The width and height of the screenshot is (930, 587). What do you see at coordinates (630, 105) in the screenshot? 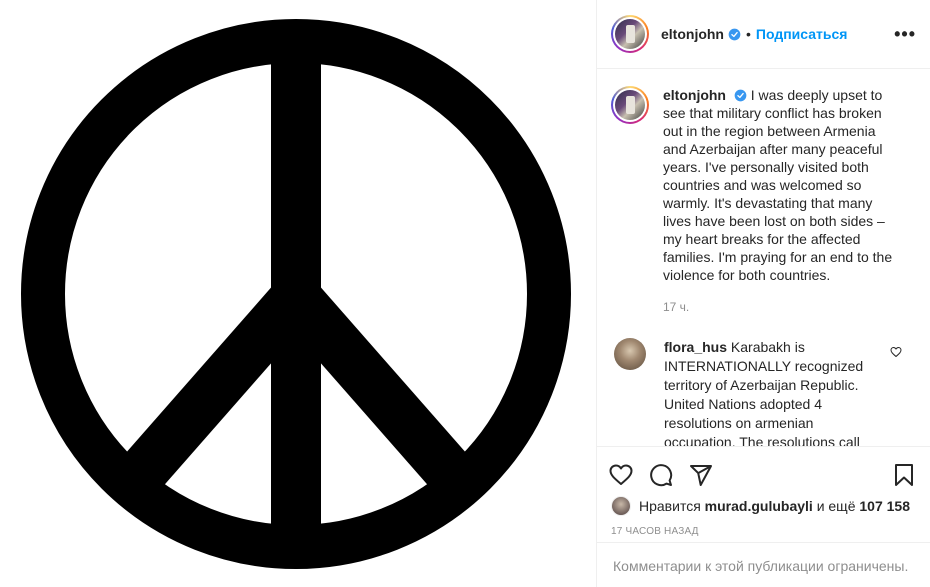
I see `caption-avatar` at bounding box center [630, 105].